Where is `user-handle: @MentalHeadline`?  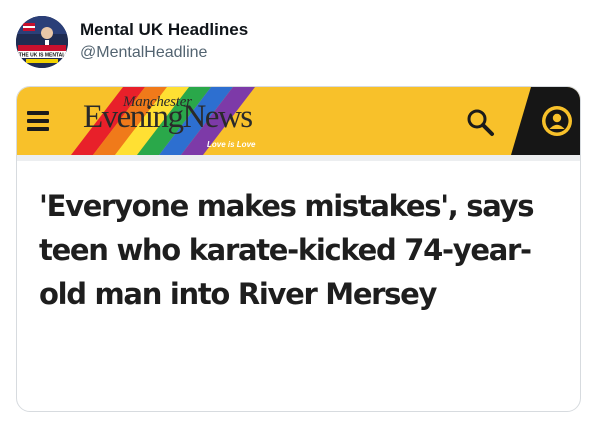
user-handle: @MentalHeadline is located at coordinates (143, 53).